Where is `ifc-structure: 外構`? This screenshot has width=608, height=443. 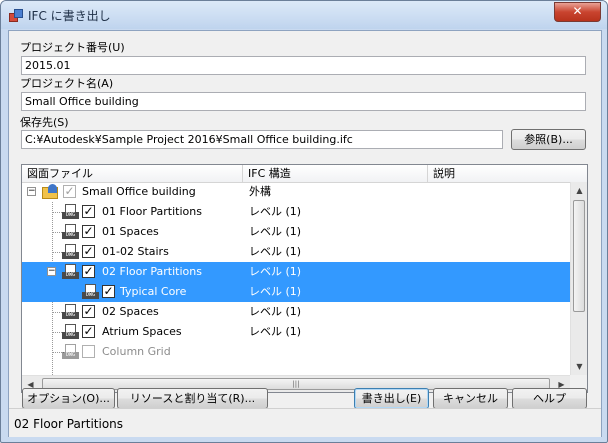
ifc-structure: 外構 is located at coordinates (260, 191).